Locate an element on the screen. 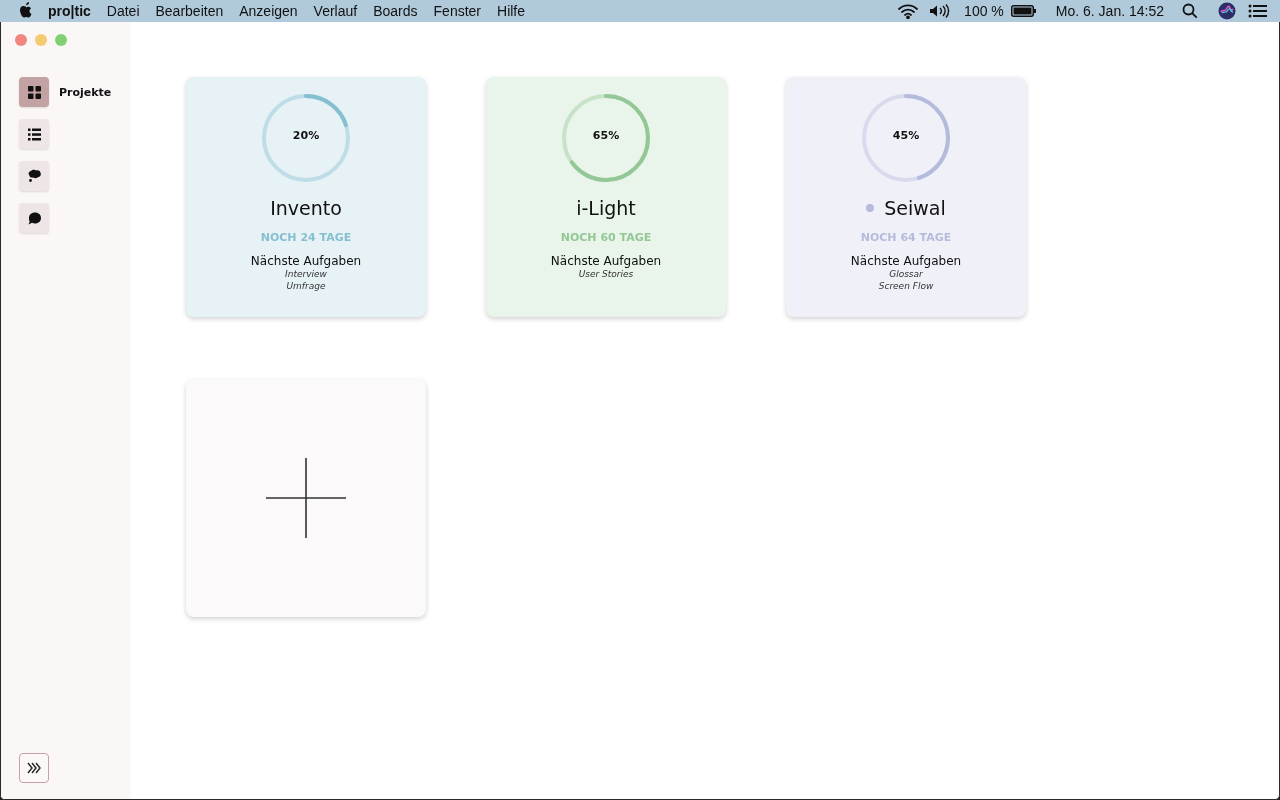 The height and width of the screenshot is (800, 1280). task-item: Glossar is located at coordinates (906, 274).